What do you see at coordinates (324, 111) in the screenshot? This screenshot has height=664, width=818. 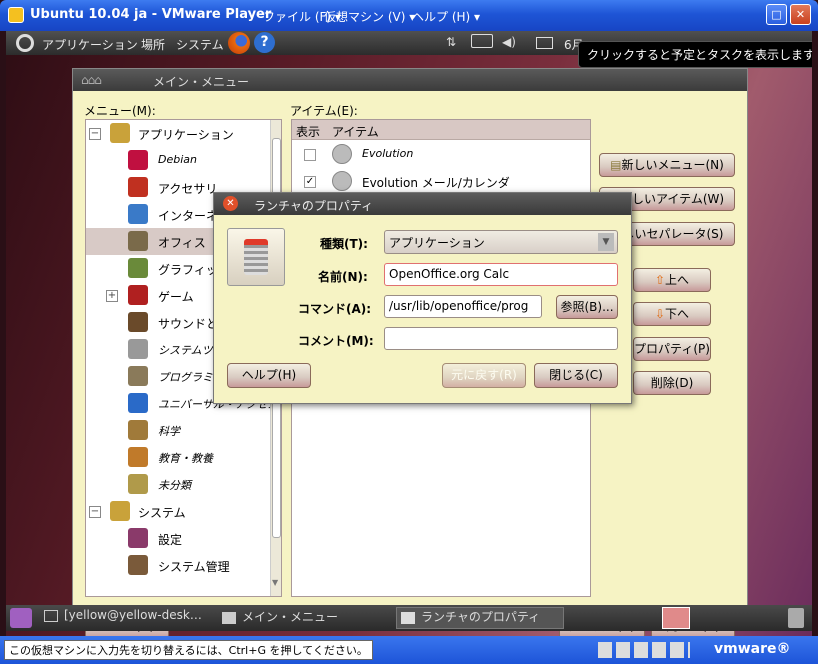 I see `items-label: アイテム(E):` at bounding box center [324, 111].